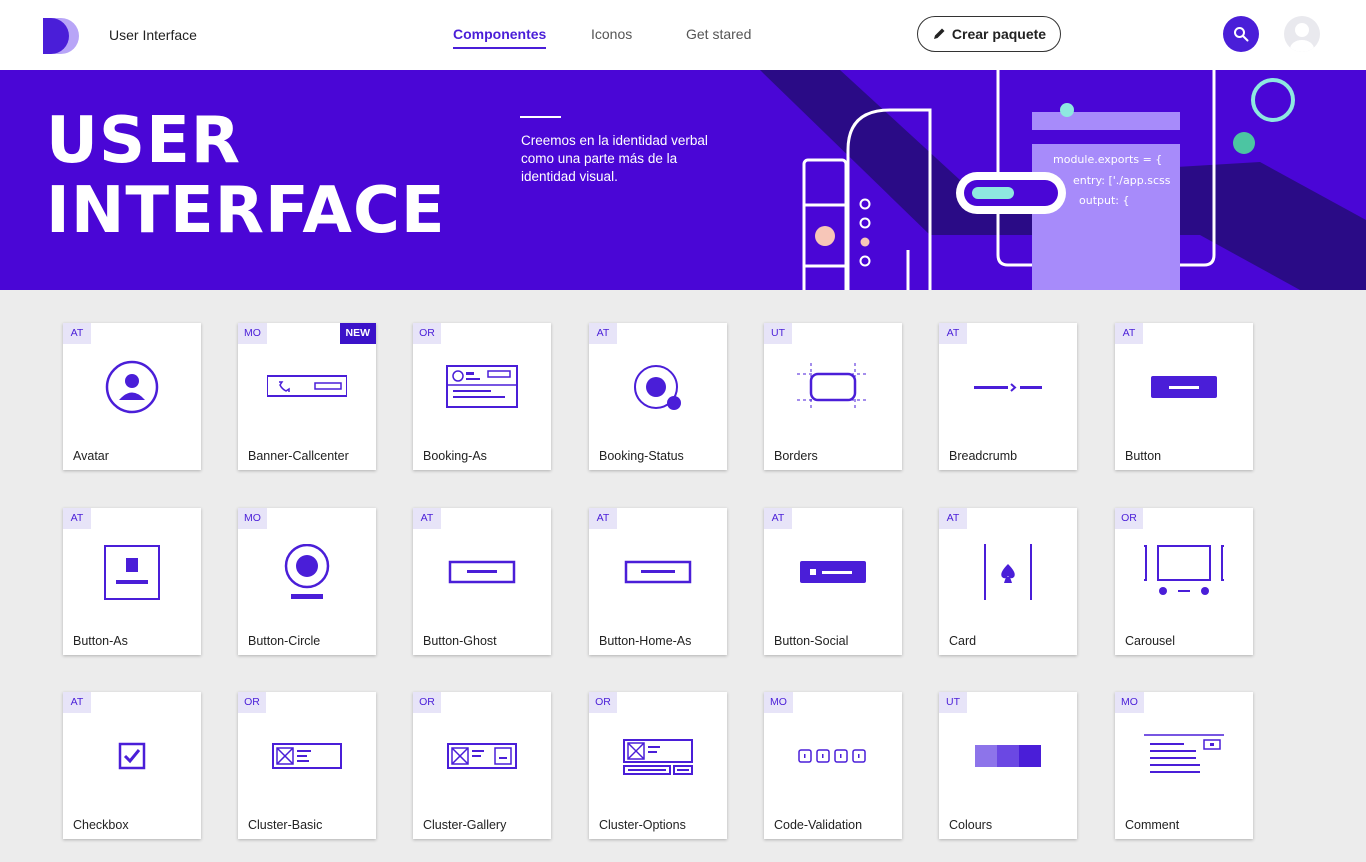  What do you see at coordinates (482, 572) in the screenshot?
I see `button-ghost-icon` at bounding box center [482, 572].